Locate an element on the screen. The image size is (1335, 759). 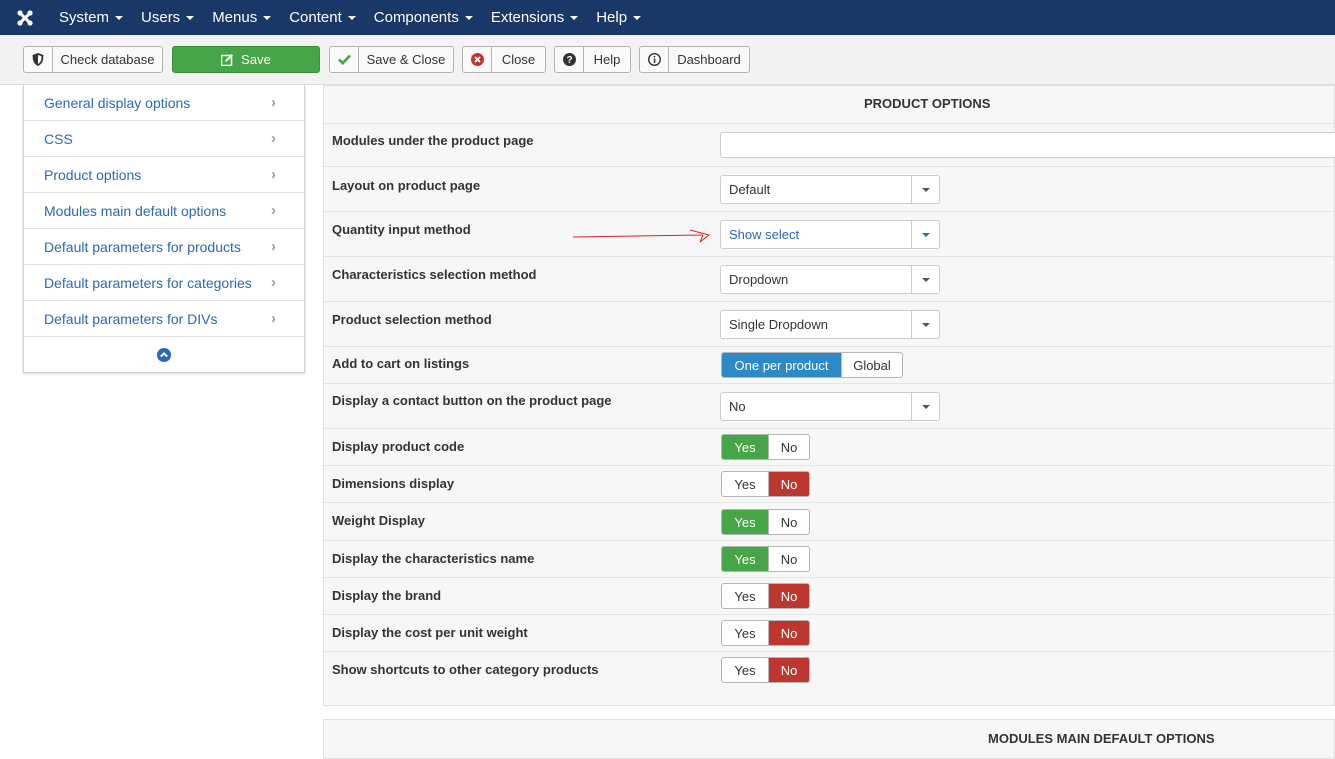
characteristics-select: Dropdown is located at coordinates (830, 279).